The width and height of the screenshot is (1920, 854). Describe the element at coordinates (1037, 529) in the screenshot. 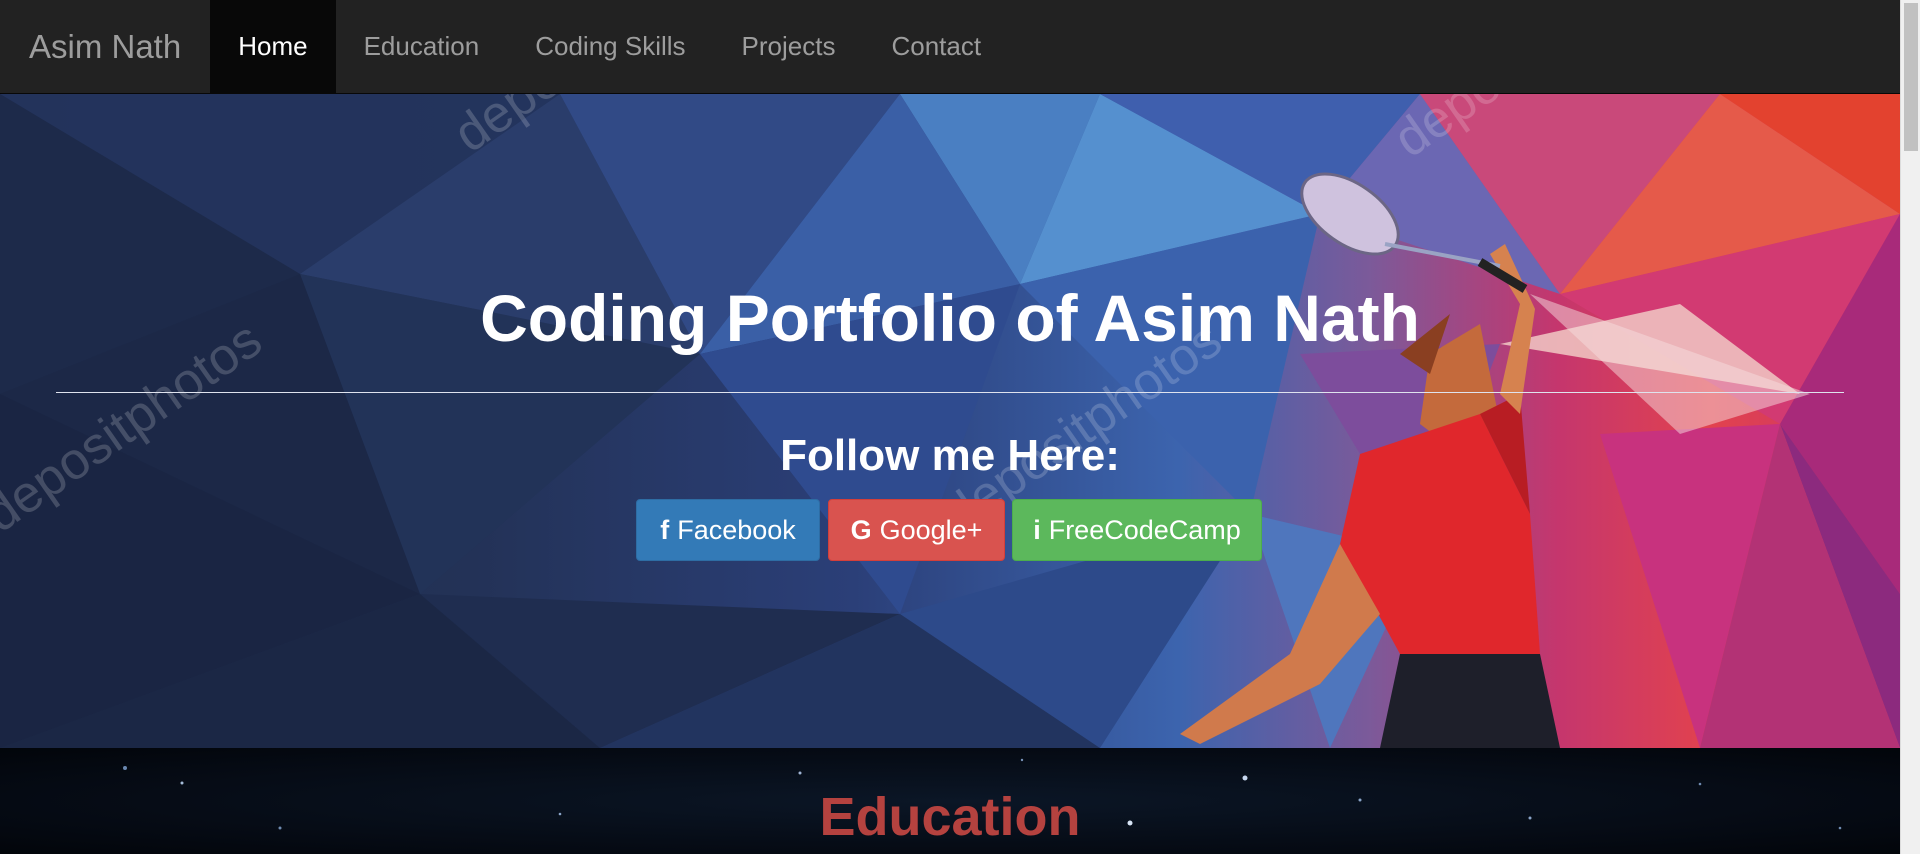

I see `info-icon: i` at that location.